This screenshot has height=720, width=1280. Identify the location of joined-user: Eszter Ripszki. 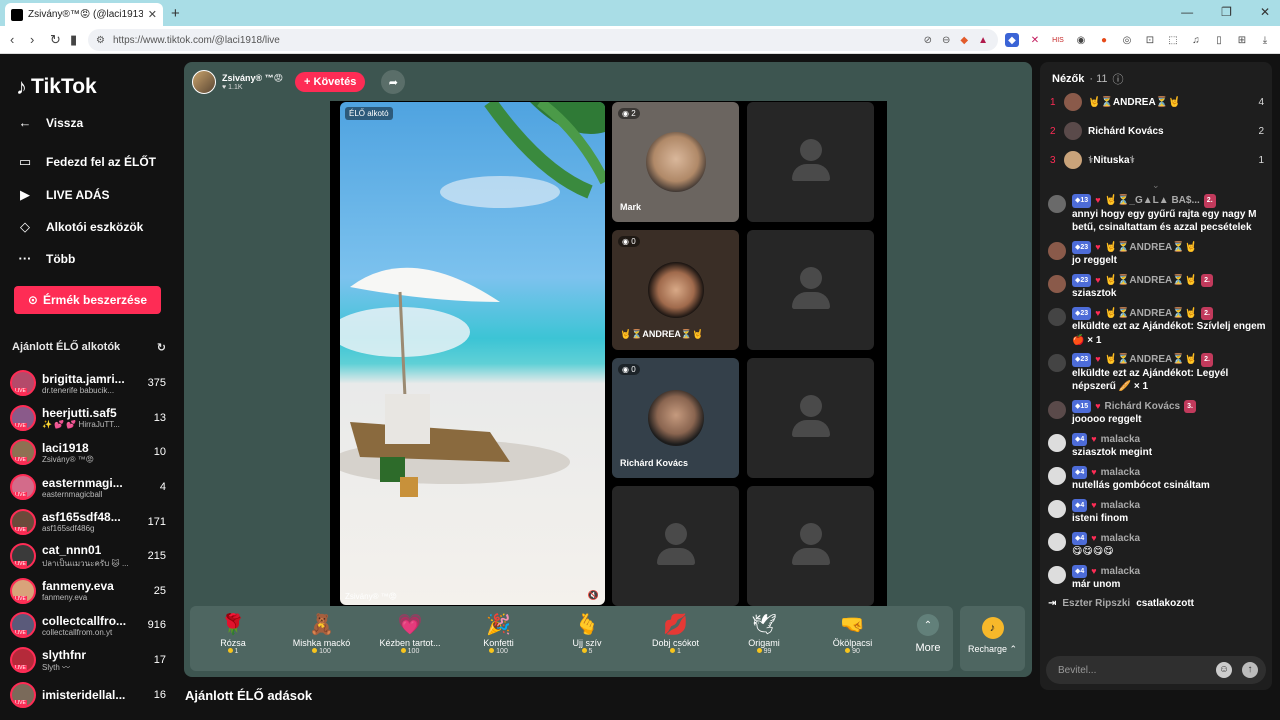
(1096, 603).